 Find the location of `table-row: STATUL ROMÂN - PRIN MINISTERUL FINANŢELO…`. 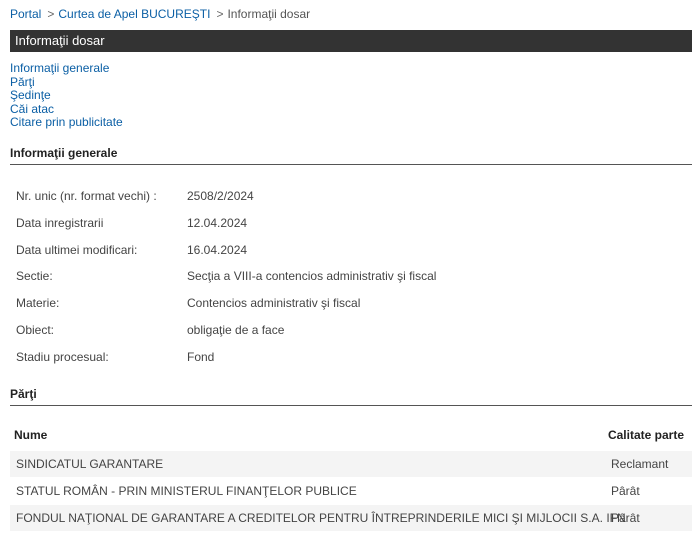

table-row: STATUL ROMÂN - PRIN MINISTERUL FINANŢELO… is located at coordinates (351, 491).